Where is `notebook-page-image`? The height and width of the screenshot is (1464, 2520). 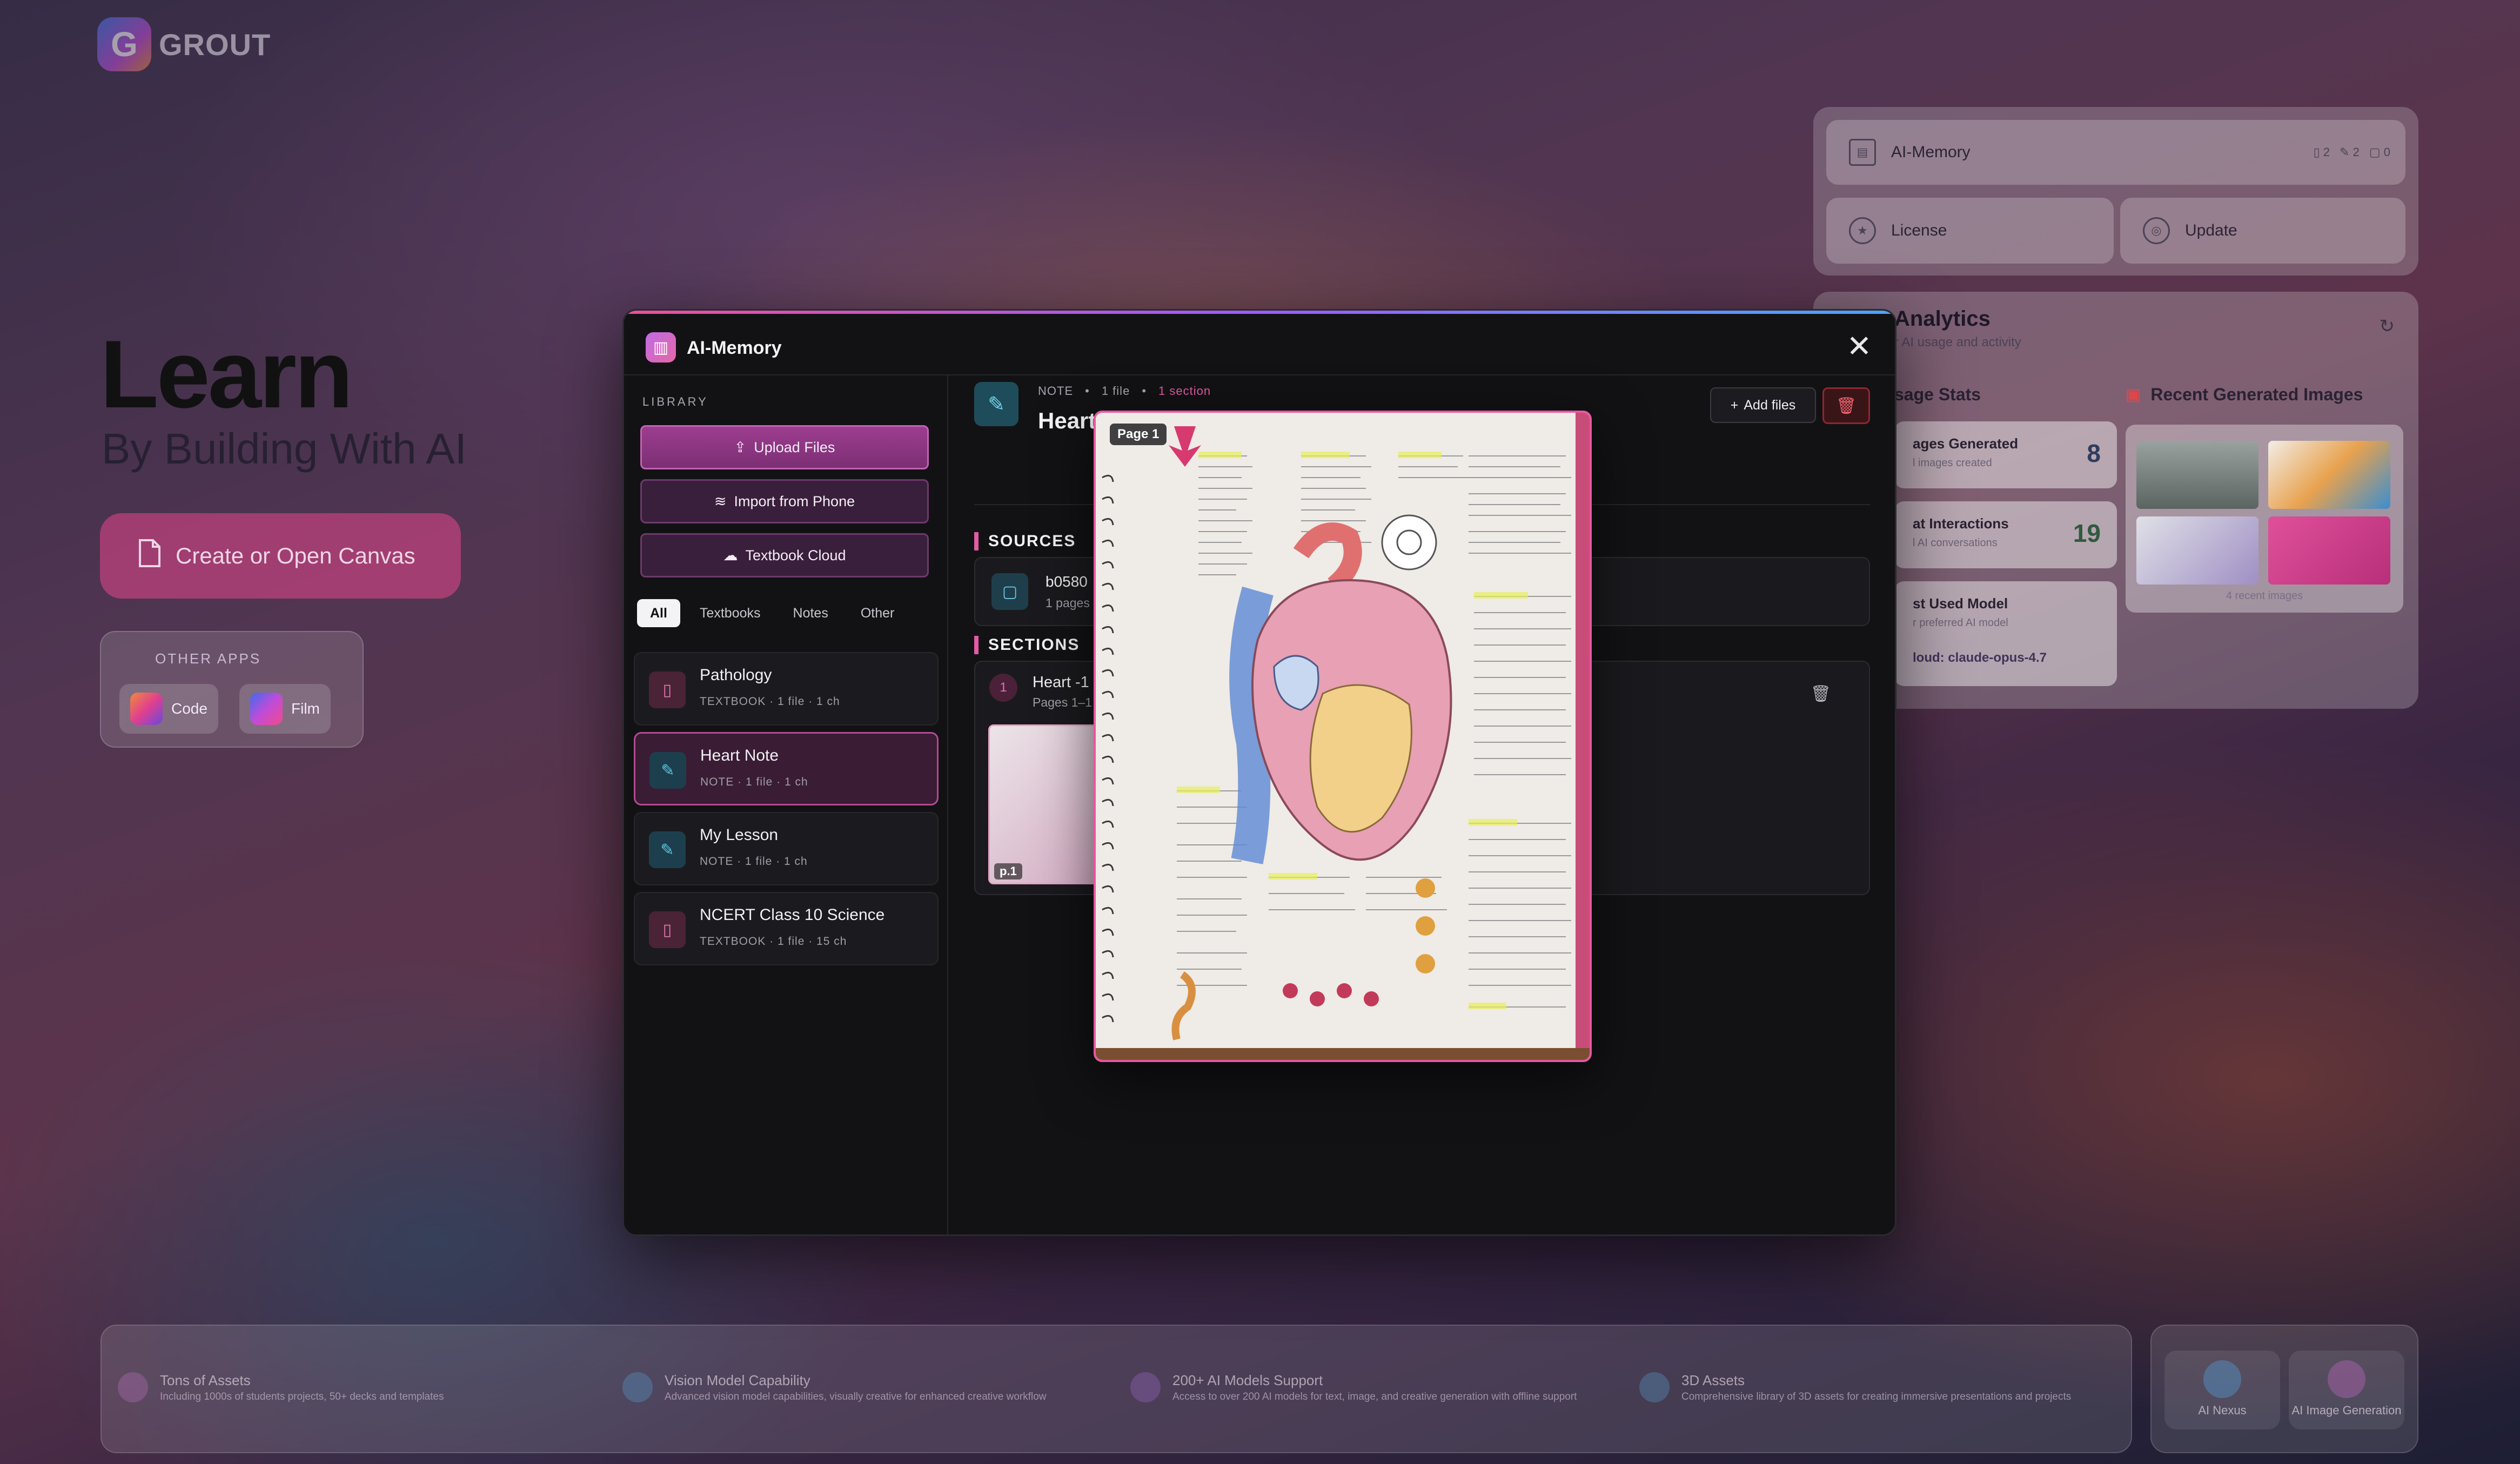 notebook-page-image is located at coordinates (1343, 736).